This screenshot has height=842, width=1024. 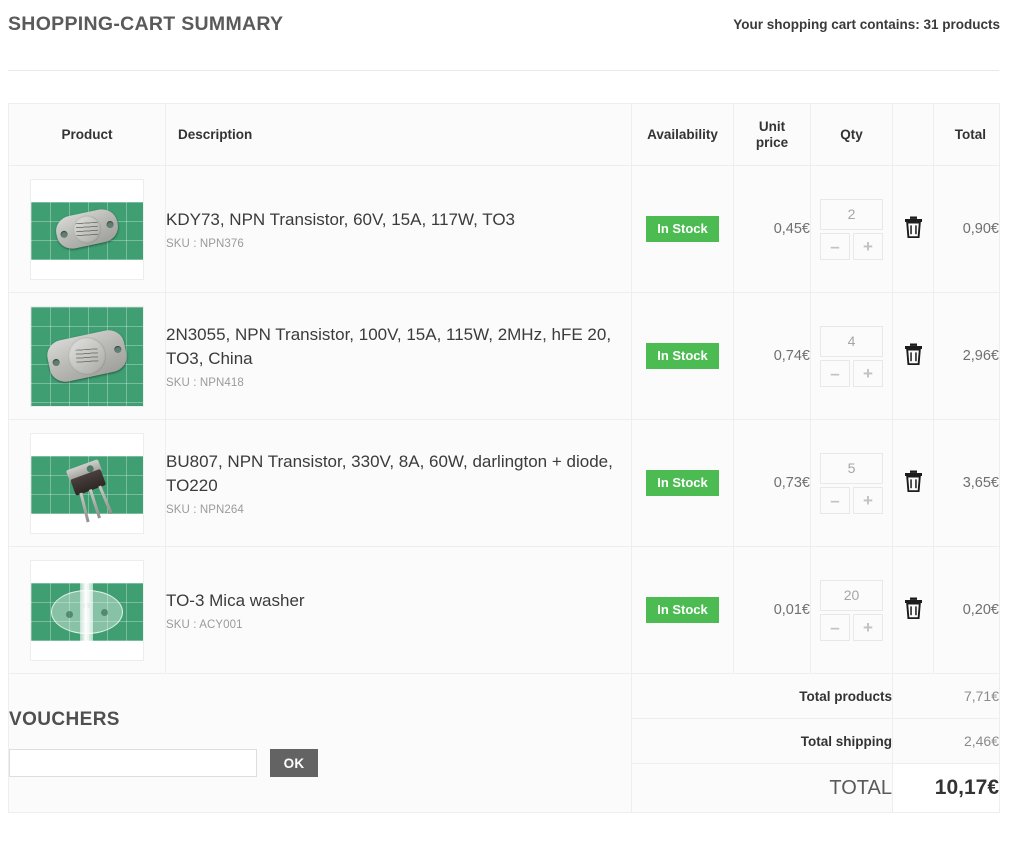 What do you see at coordinates (205, 382) in the screenshot?
I see `product-sku: SKU : NPN418` at bounding box center [205, 382].